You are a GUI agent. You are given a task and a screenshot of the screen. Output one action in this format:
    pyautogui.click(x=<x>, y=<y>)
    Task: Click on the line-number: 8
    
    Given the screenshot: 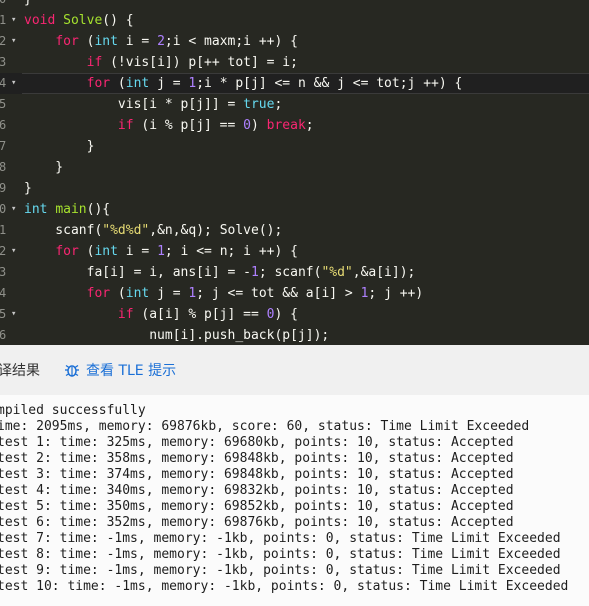 What is the action you would take?
    pyautogui.click(x=10, y=167)
    